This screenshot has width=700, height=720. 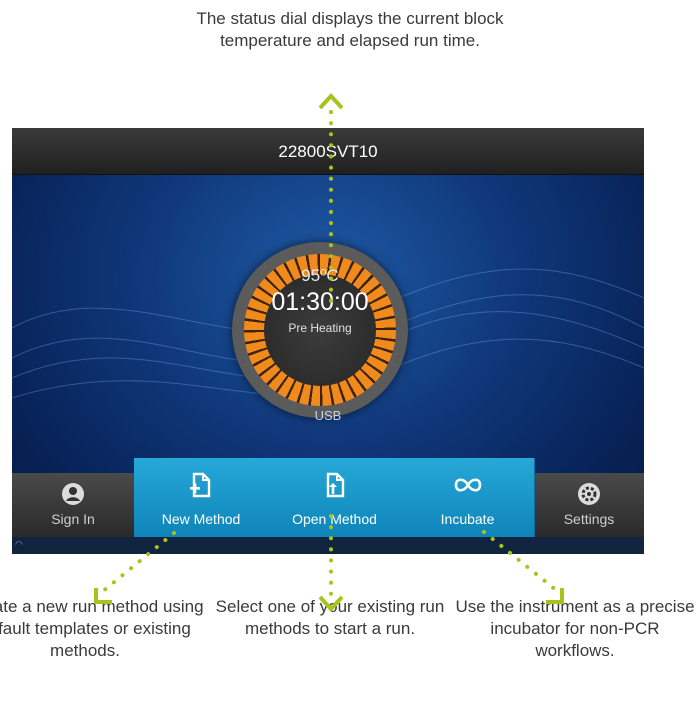 What do you see at coordinates (331, 603) in the screenshot?
I see `connector-mid-arrow` at bounding box center [331, 603].